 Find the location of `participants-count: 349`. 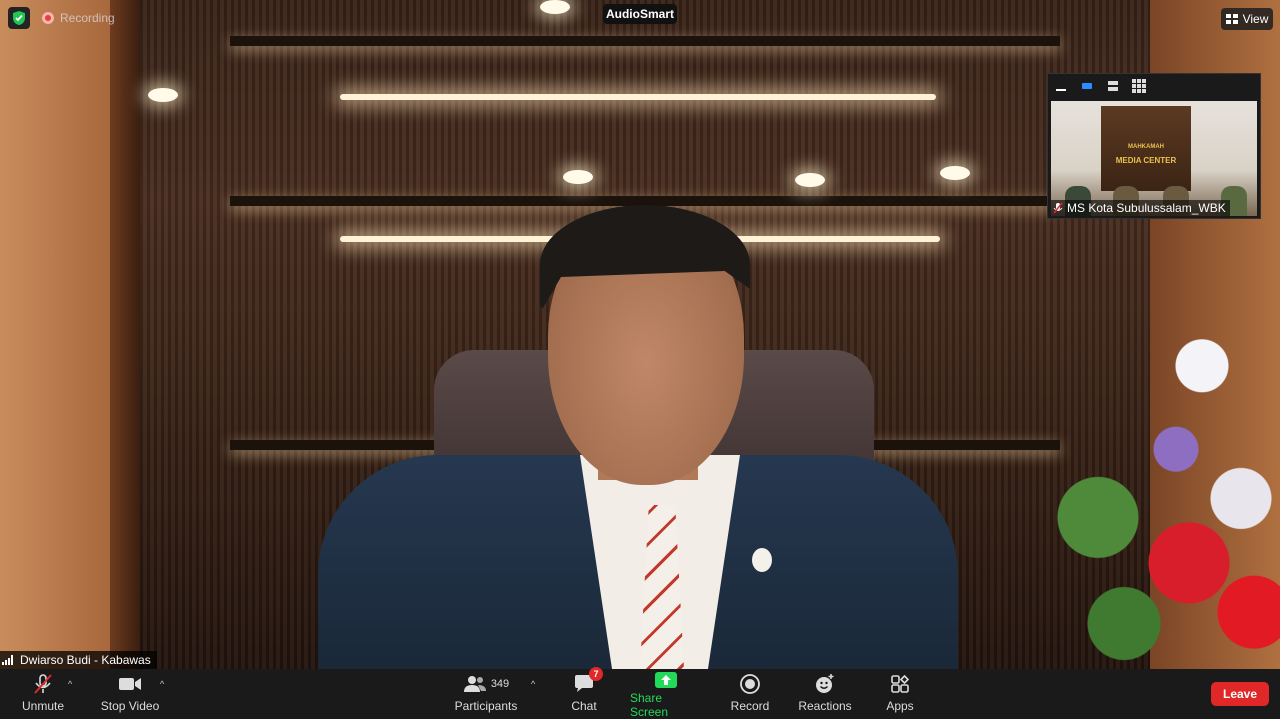

participants-count: 349 is located at coordinates (500, 684).